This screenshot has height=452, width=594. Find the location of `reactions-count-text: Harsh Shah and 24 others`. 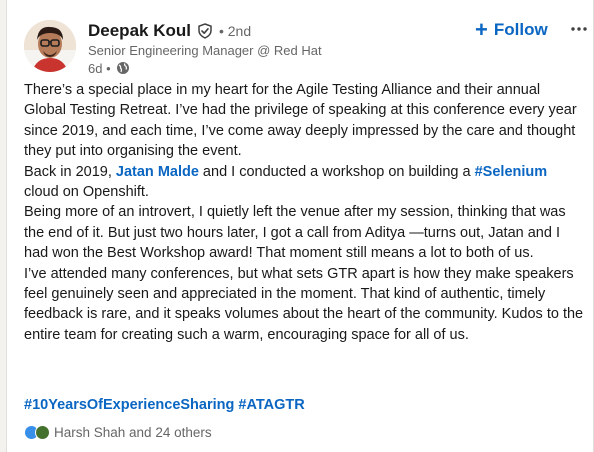

reactions-count-text: Harsh Shah and 24 others is located at coordinates (133, 432).